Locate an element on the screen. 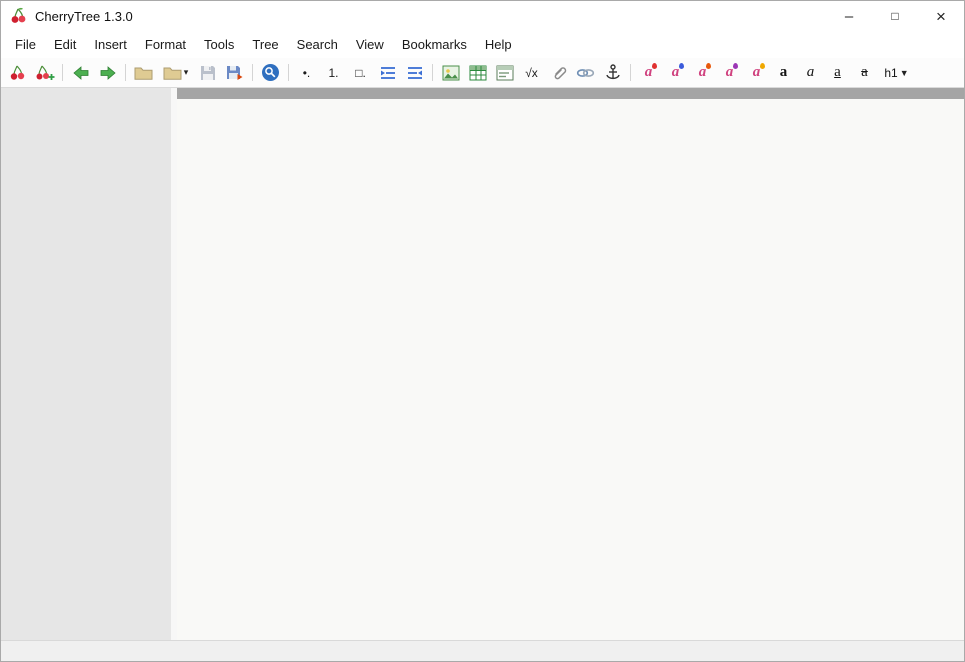 This screenshot has height=662, width=965. bold-button: a is located at coordinates (783, 72).